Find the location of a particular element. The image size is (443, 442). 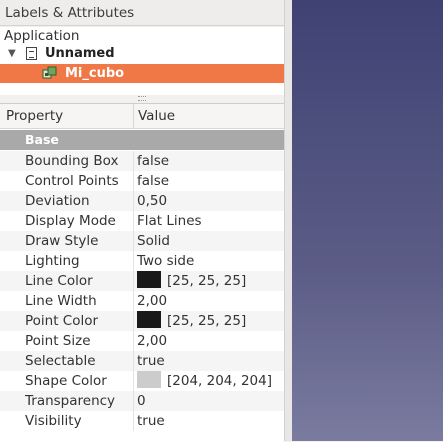

tree-object-label: Mi_cubo is located at coordinates (95, 73).